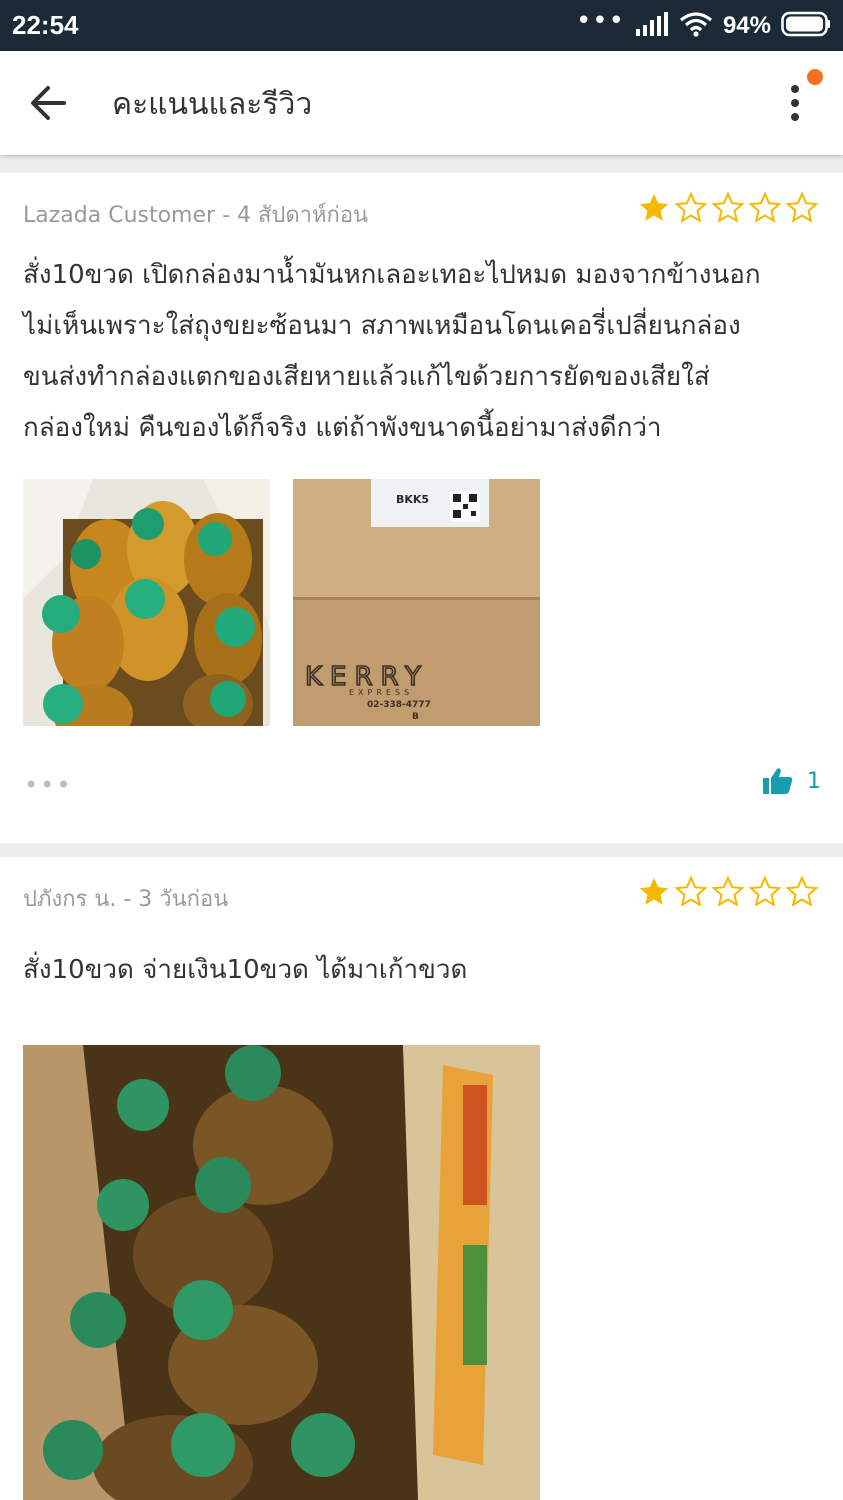 The height and width of the screenshot is (1500, 843). Describe the element at coordinates (746, 25) in the screenshot. I see `battery-percent: 94%` at that location.